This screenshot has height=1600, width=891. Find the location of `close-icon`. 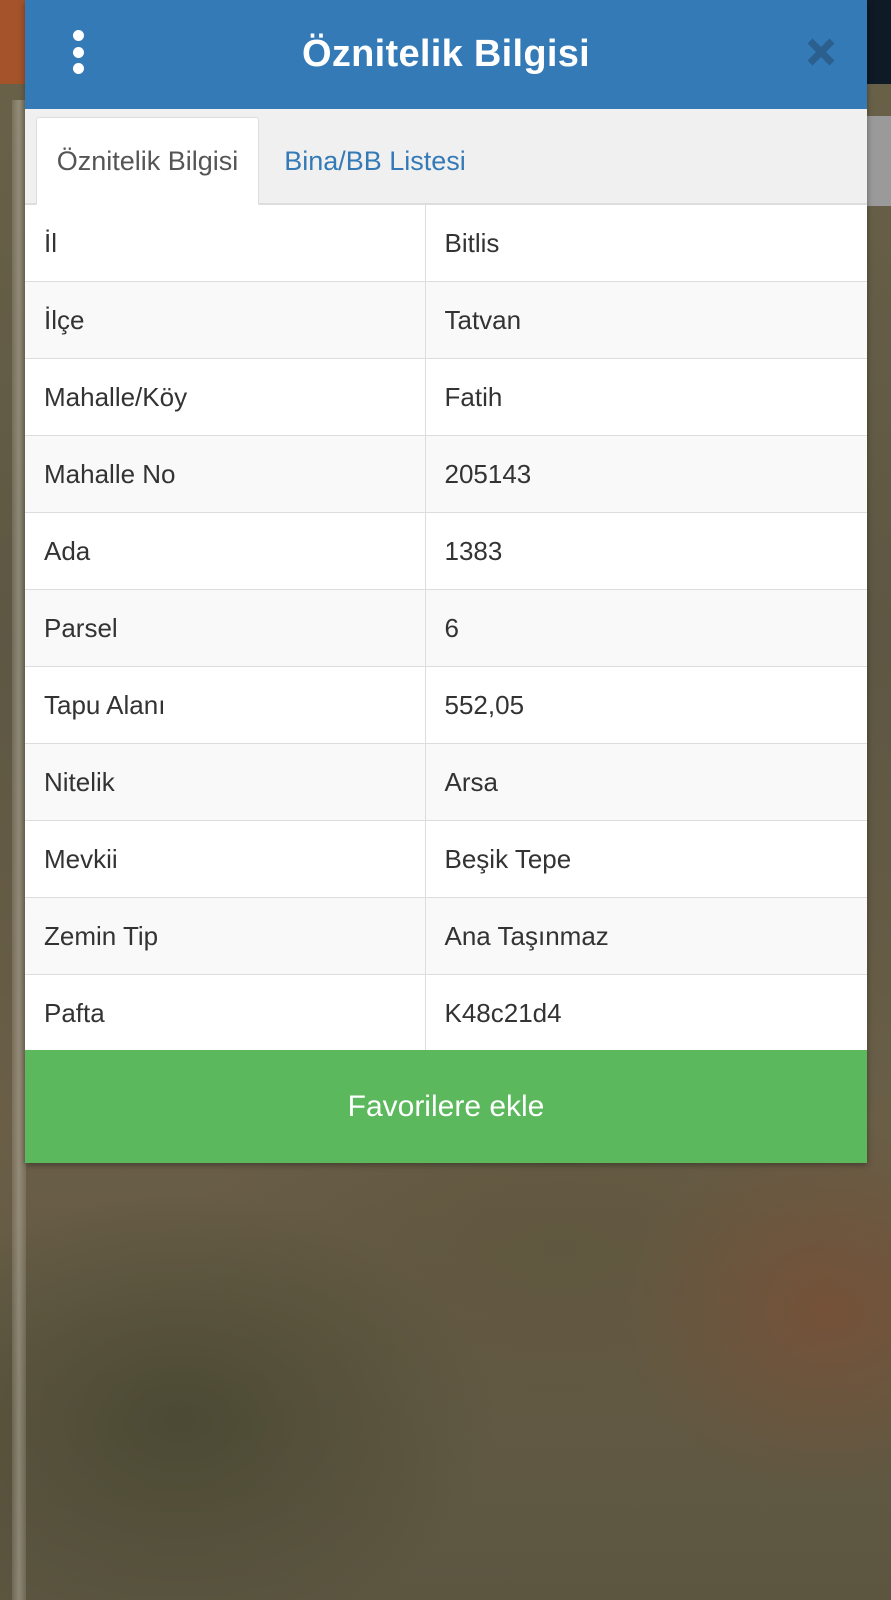

close-icon is located at coordinates (821, 52).